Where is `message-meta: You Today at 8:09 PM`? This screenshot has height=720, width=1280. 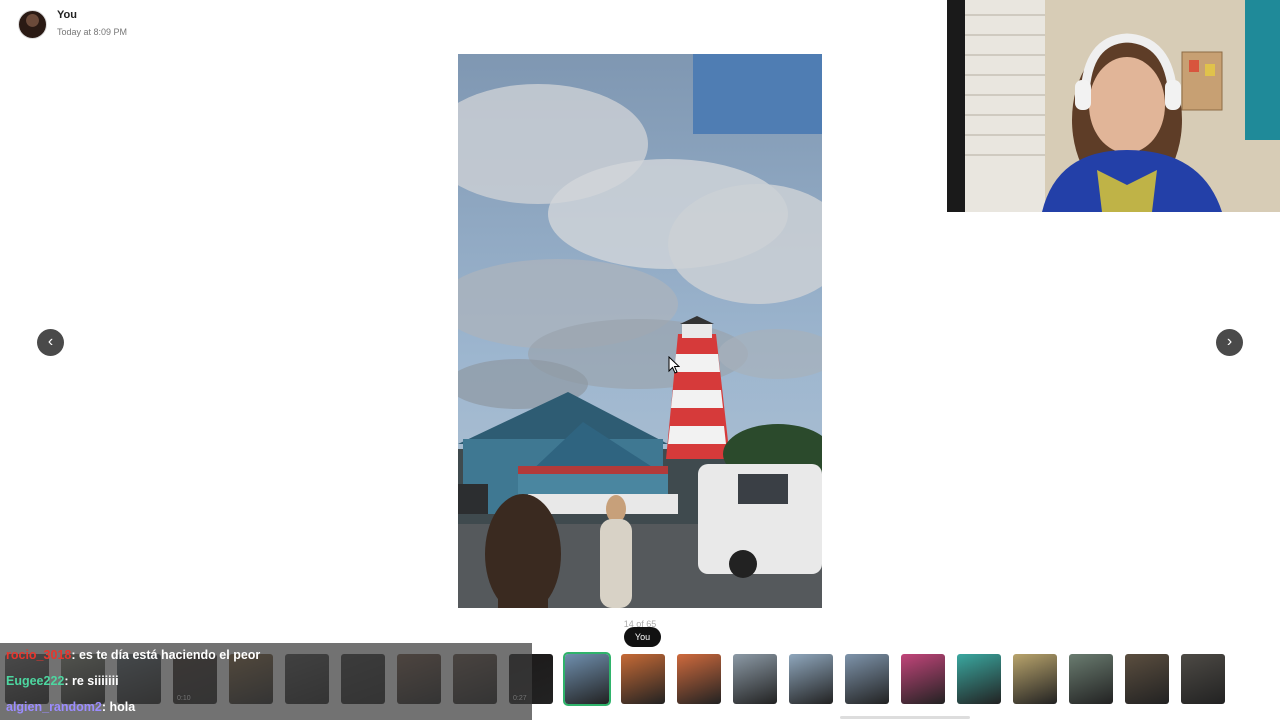 message-meta: You Today at 8:09 PM is located at coordinates (92, 22).